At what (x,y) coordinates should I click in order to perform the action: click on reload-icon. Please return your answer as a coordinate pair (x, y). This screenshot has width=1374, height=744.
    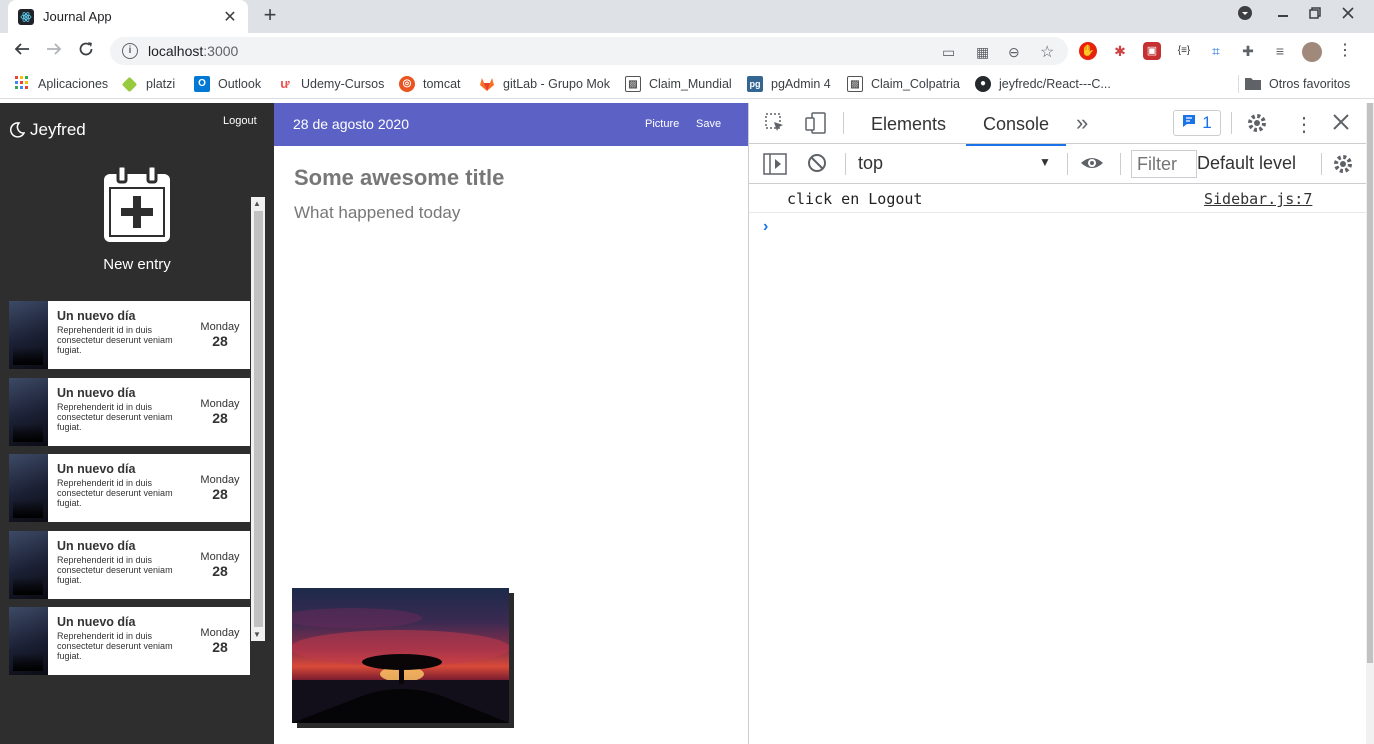
    Looking at the image, I should click on (86, 51).